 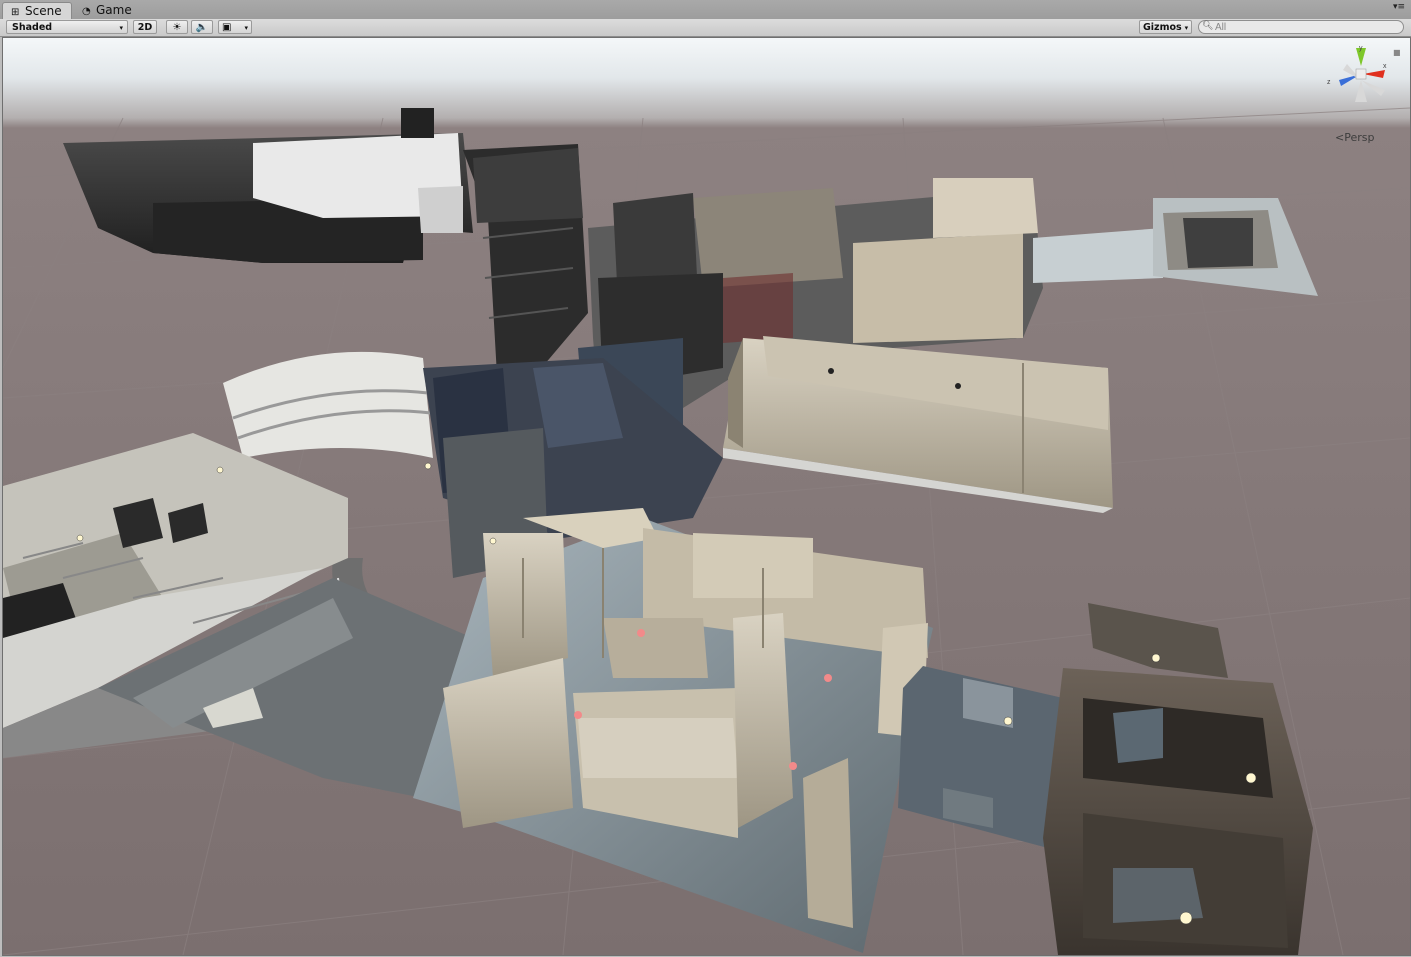 I want to click on x-axis-label: x, so click(x=1385, y=66).